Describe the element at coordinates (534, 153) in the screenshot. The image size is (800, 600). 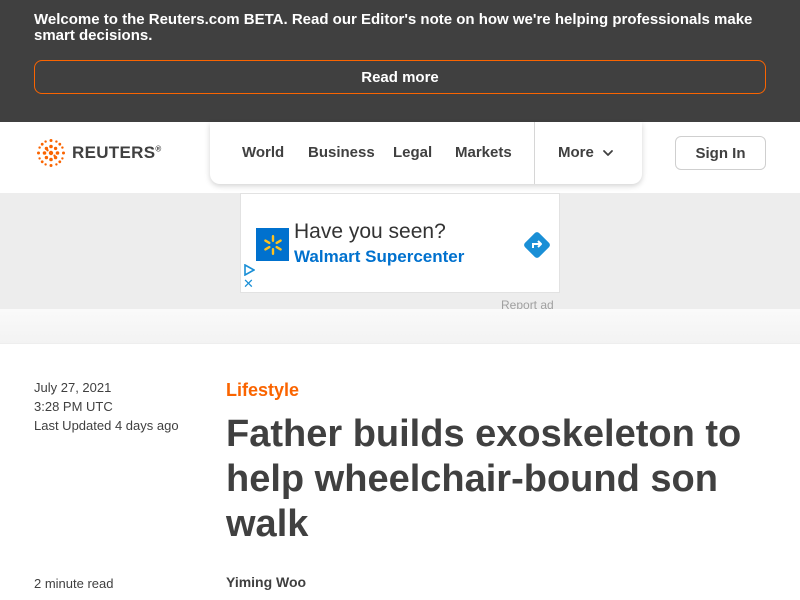
I see `nav-divider` at that location.